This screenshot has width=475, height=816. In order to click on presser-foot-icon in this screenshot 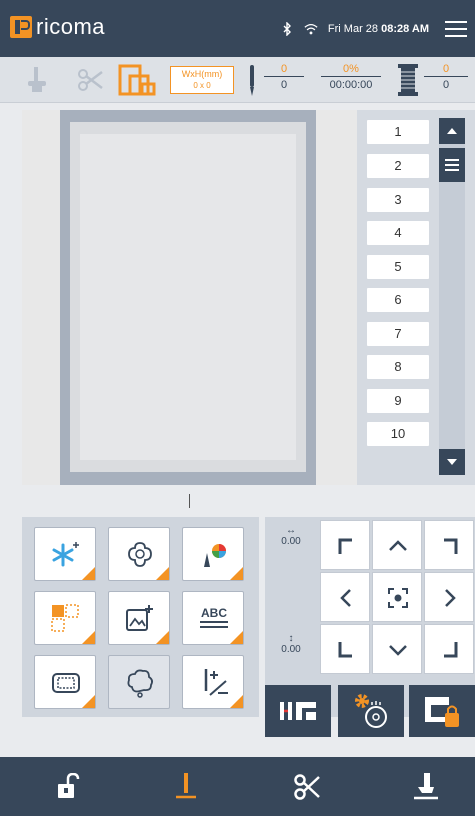, I will do `click(426, 787)`.